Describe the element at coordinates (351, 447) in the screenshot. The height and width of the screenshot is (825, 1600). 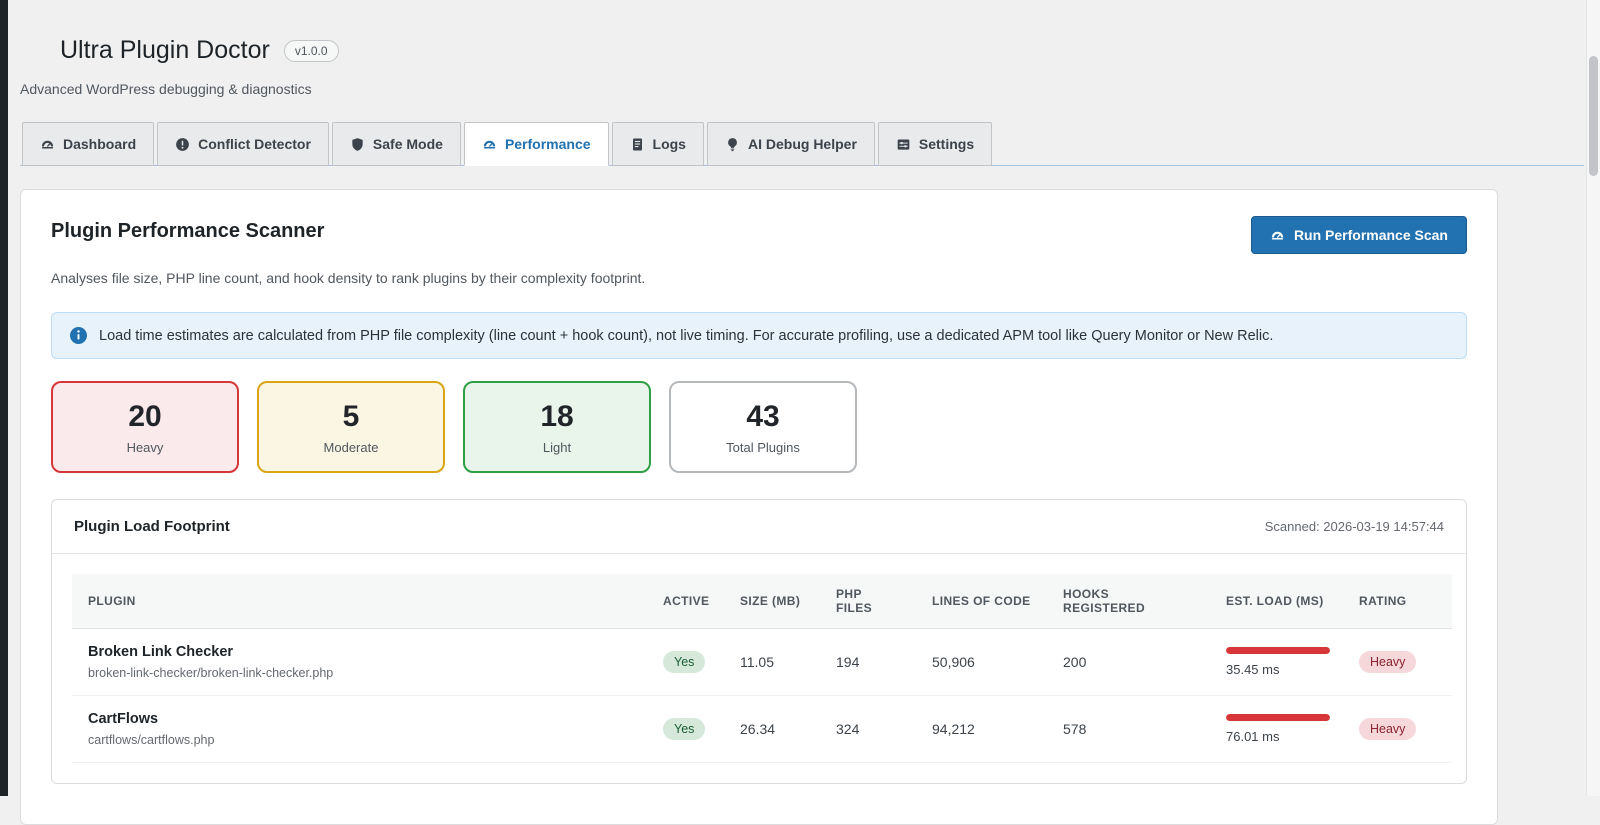
I see `stat-label: Moderate` at that location.